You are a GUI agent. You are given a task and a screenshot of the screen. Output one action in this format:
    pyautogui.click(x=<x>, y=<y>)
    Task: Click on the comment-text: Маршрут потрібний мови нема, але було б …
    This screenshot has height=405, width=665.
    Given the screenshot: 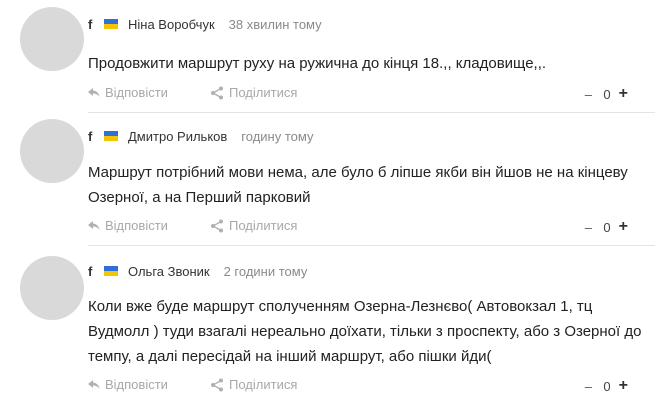 What is the action you would take?
    pyautogui.click(x=358, y=185)
    